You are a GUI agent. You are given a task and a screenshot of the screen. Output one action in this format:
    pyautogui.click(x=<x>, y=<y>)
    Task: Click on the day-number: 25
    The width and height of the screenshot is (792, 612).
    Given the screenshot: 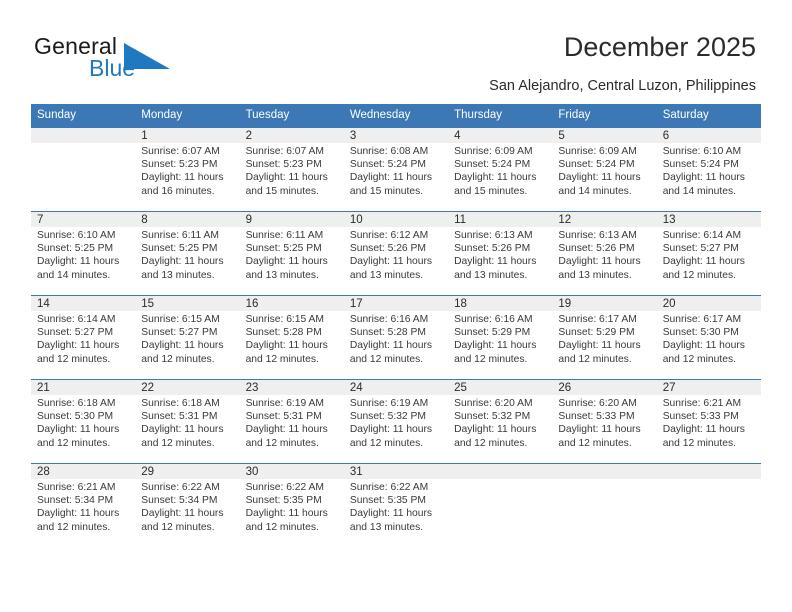 What is the action you would take?
    pyautogui.click(x=500, y=387)
    